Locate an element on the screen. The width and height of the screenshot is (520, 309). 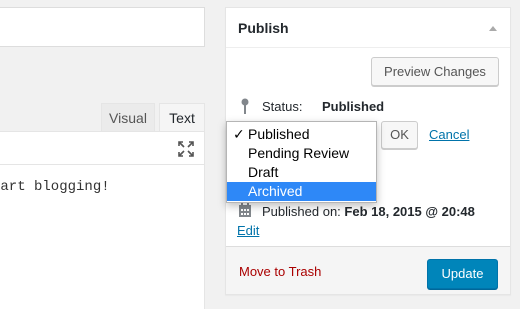
editor-content-text: tart blogging! is located at coordinates (55, 187).